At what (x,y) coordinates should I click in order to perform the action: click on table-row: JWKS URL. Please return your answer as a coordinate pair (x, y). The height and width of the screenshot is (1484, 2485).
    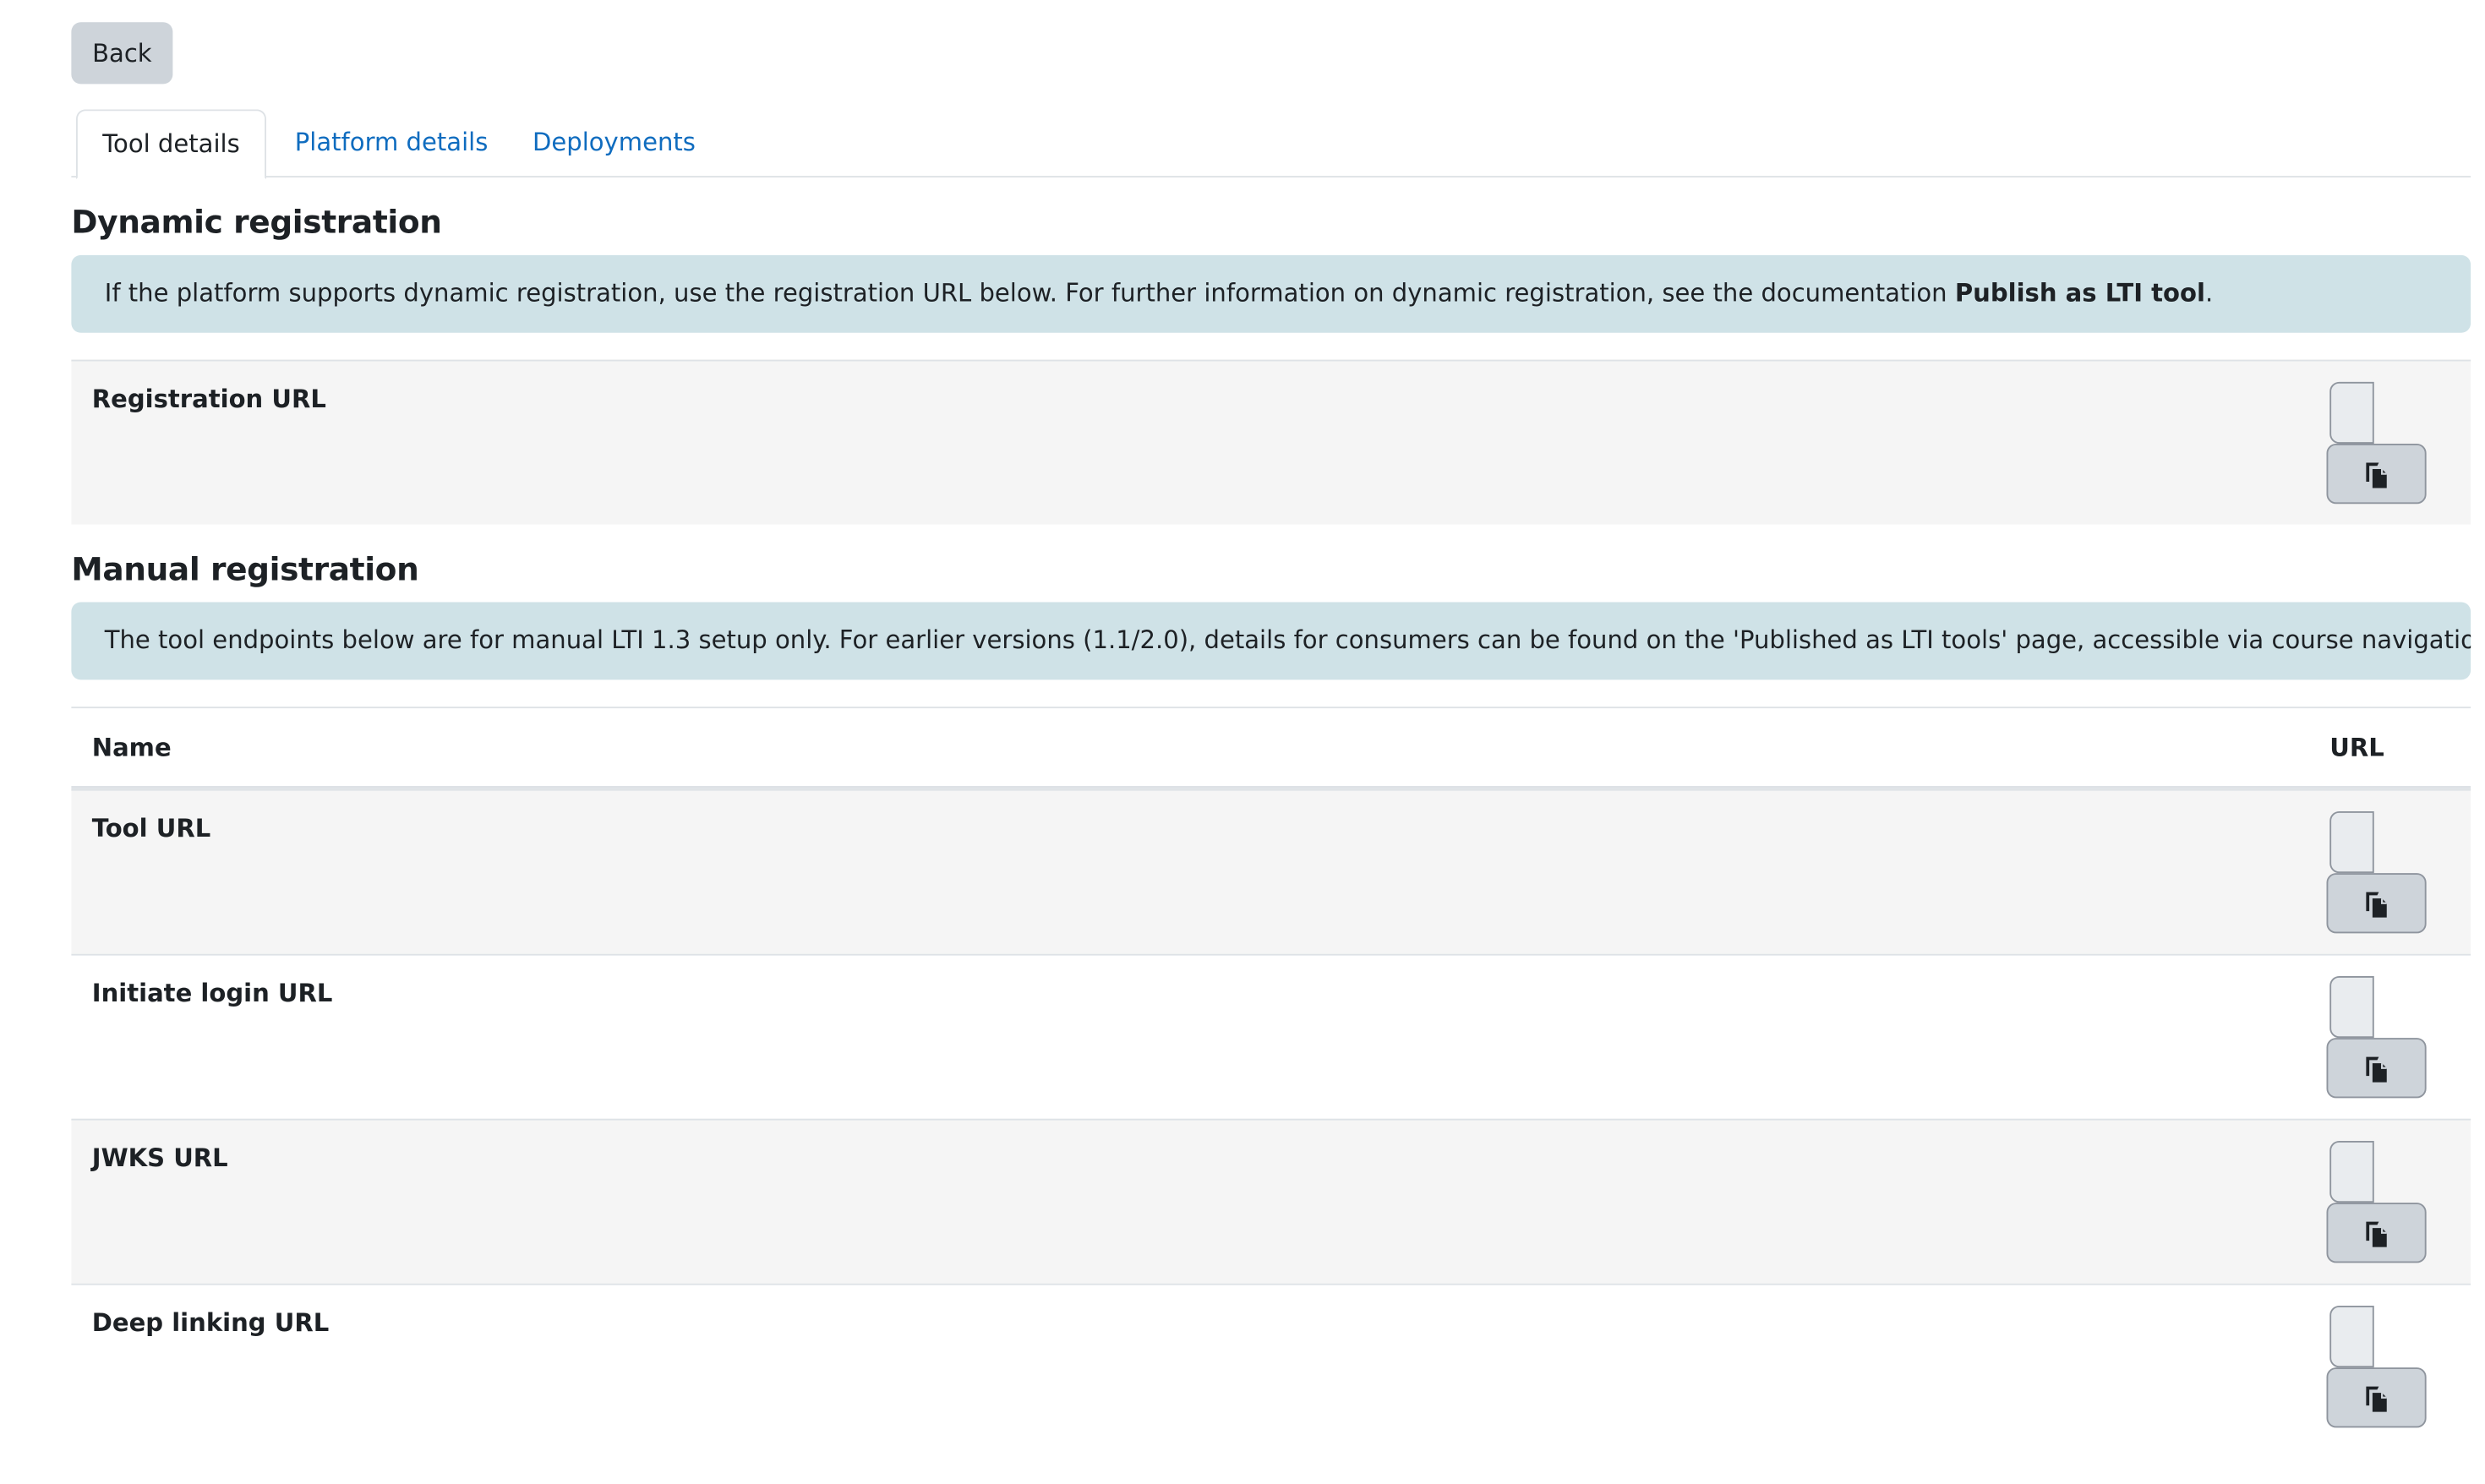
    Looking at the image, I should click on (1271, 1201).